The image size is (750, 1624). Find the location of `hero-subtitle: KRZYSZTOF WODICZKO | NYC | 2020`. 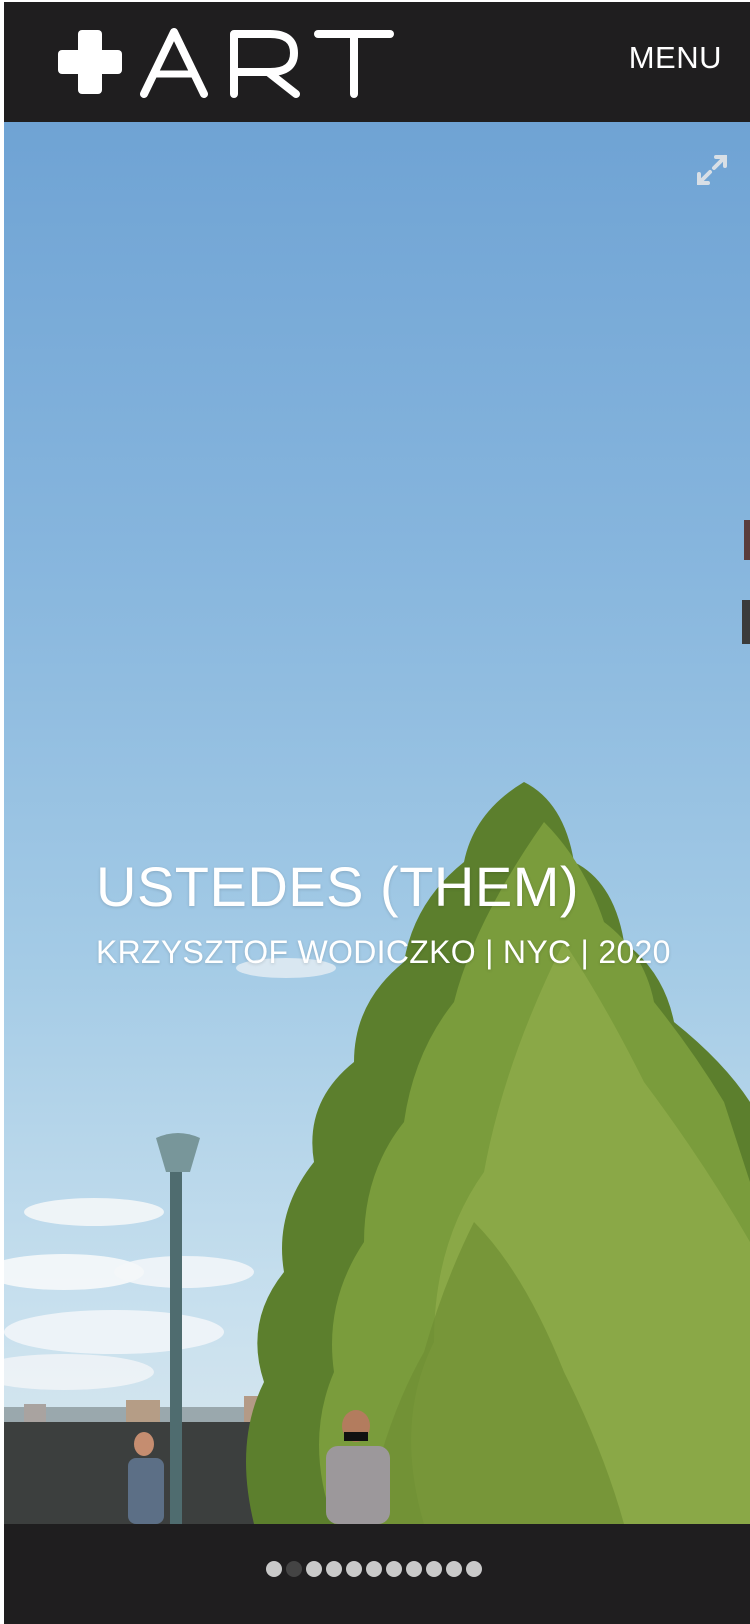

hero-subtitle: KRZYSZTOF WODICZKO | NYC | 2020 is located at coordinates (383, 952).